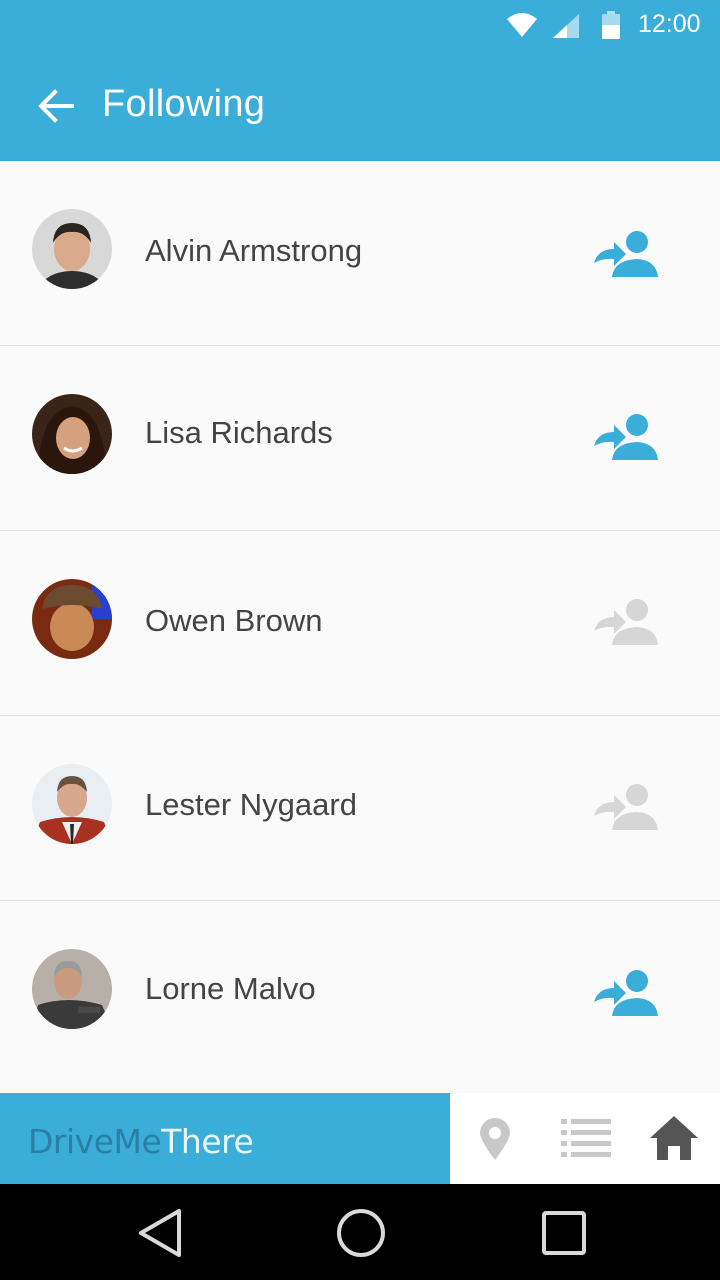 This screenshot has height=1280, width=720. What do you see at coordinates (669, 24) in the screenshot?
I see `status-time: 12:00` at bounding box center [669, 24].